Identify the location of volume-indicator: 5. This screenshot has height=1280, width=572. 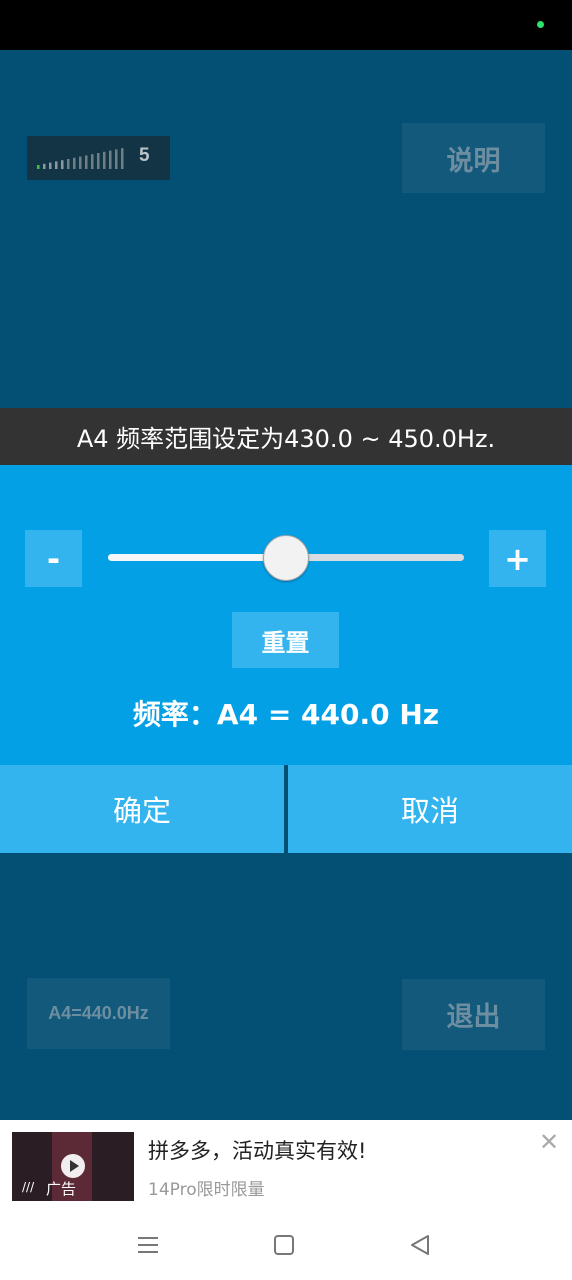
(98, 158).